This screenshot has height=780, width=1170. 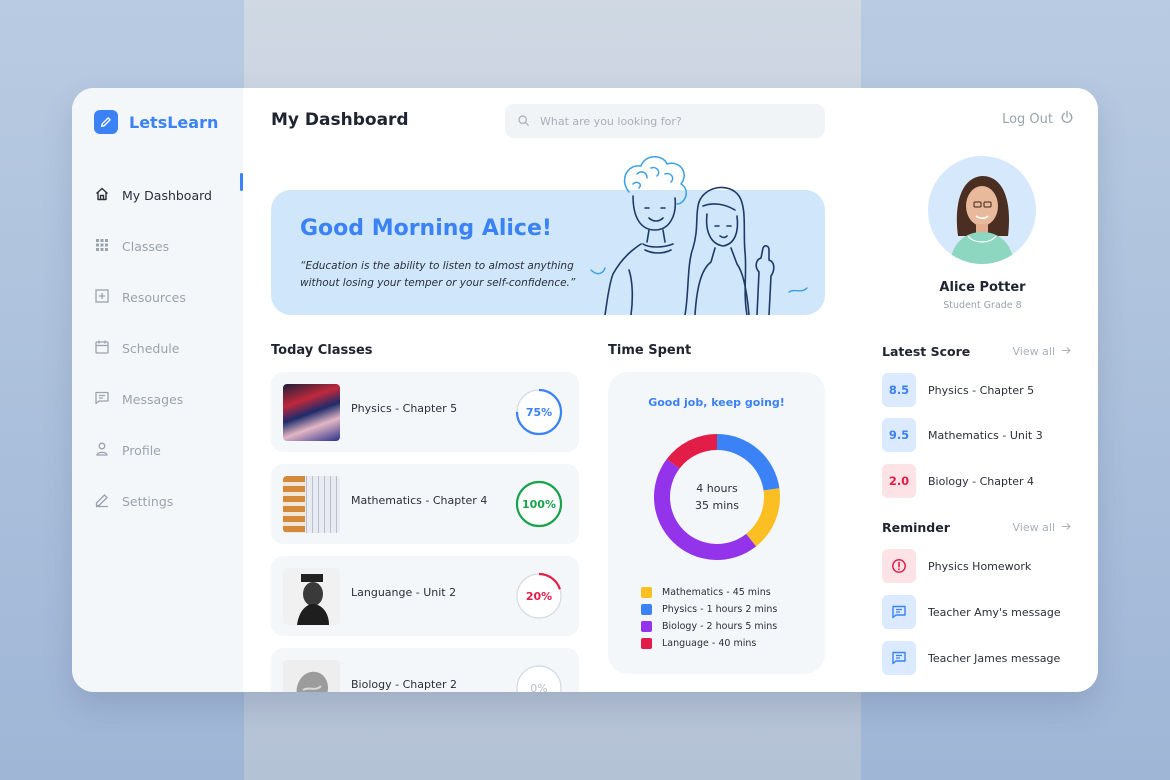 I want to click on score-item: 2.0 Biology - Chapter 4, so click(x=958, y=481).